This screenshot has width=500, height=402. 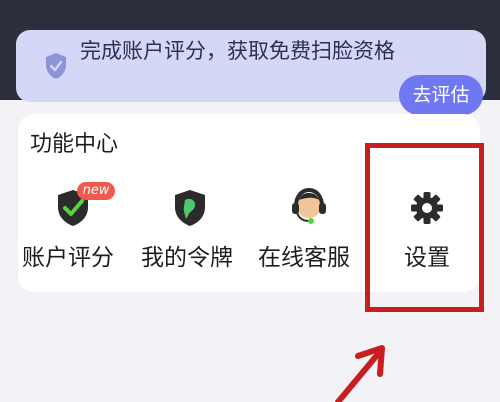 I want to click on function-item-label: 在线客服, so click(x=304, y=258).